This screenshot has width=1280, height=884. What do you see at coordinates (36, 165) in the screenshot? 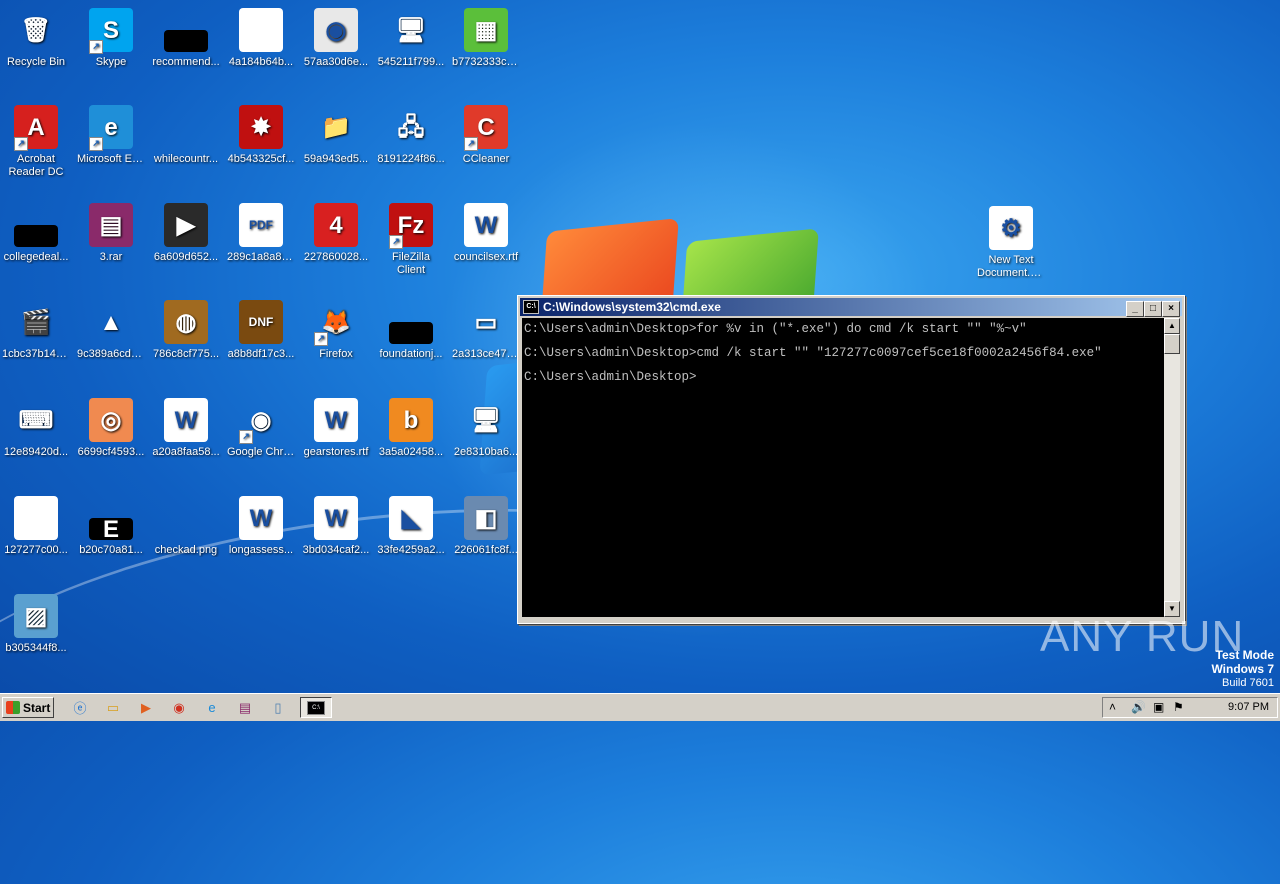
I see `desktop-icon-label: Acrobat Reader DC` at bounding box center [36, 165].